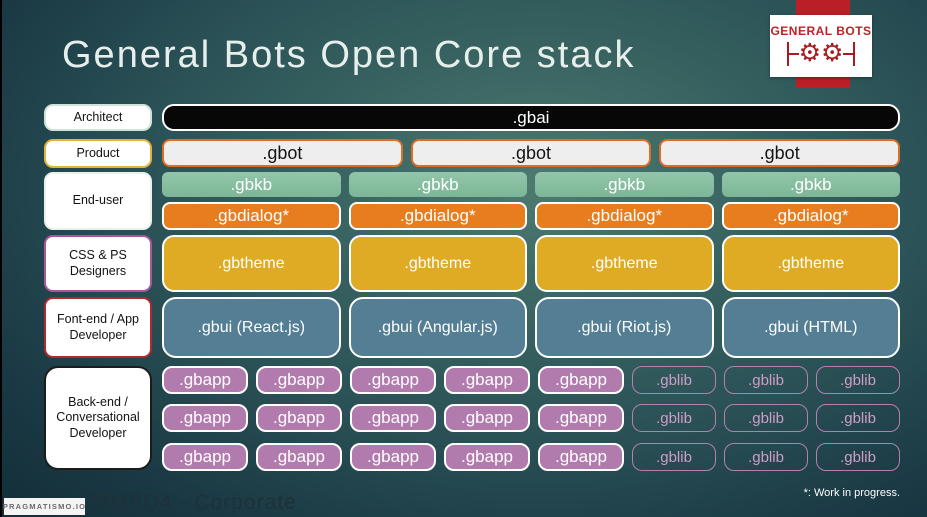 The width and height of the screenshot is (927, 517). What do you see at coordinates (98, 327) in the screenshot?
I see `label-frontend-app-developer: Font-end / App Developer` at bounding box center [98, 327].